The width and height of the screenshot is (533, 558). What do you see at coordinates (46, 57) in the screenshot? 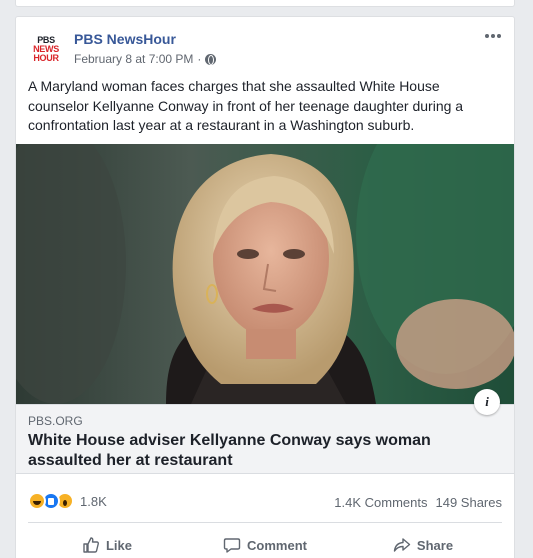
I see `logo-line-3: HOUR` at bounding box center [46, 57].